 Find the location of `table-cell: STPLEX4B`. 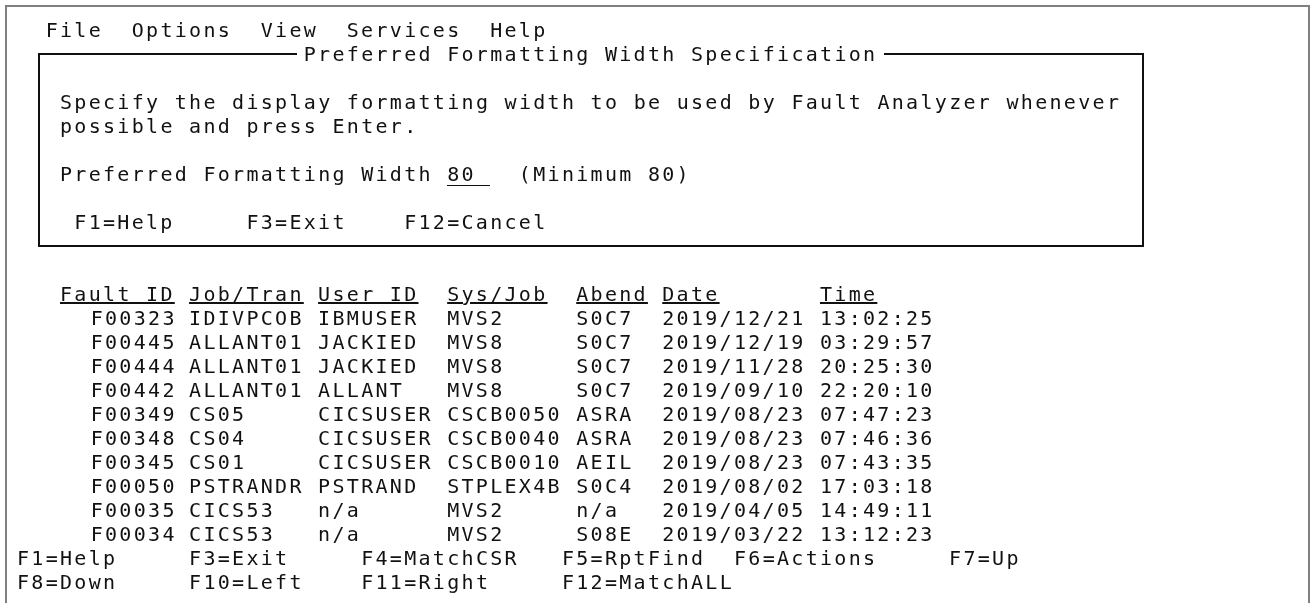

table-cell: STPLEX4B is located at coordinates (504, 486).